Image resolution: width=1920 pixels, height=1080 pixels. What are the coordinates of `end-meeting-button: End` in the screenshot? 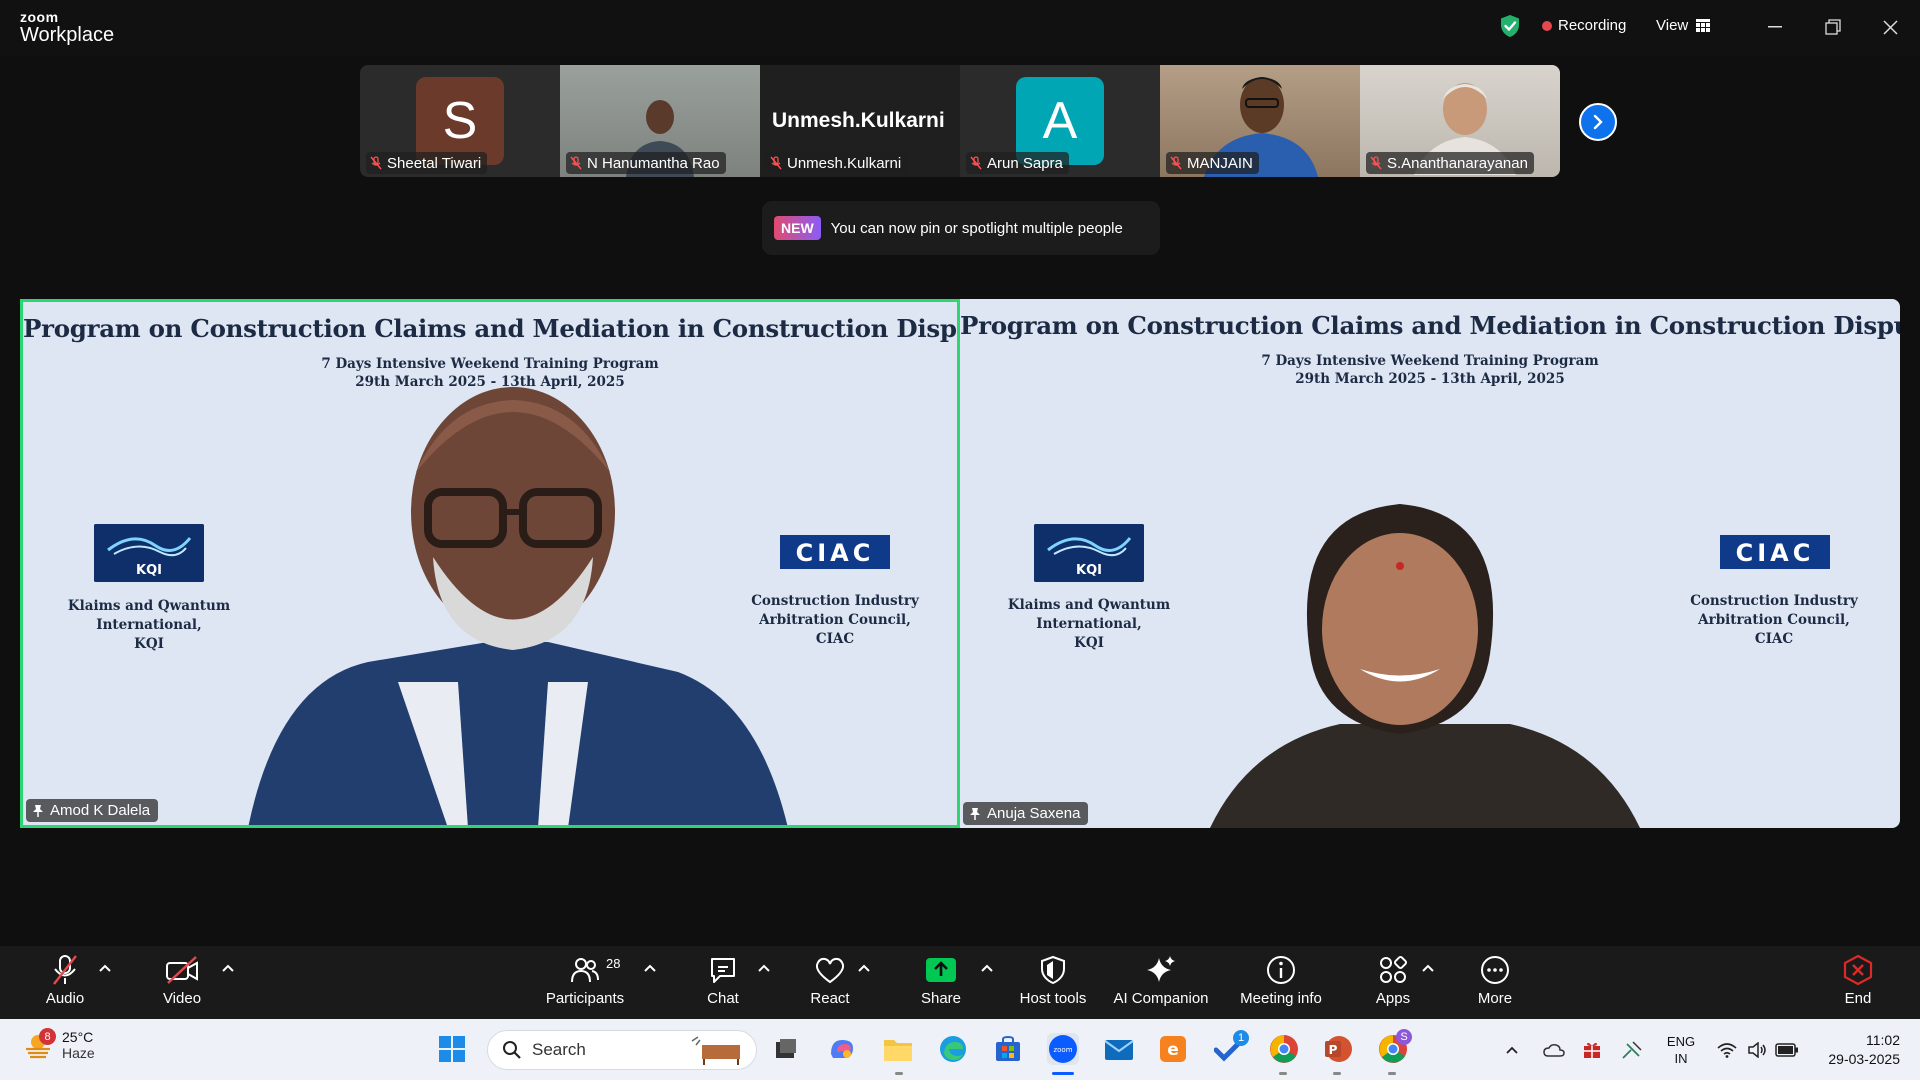 It's located at (1858, 979).